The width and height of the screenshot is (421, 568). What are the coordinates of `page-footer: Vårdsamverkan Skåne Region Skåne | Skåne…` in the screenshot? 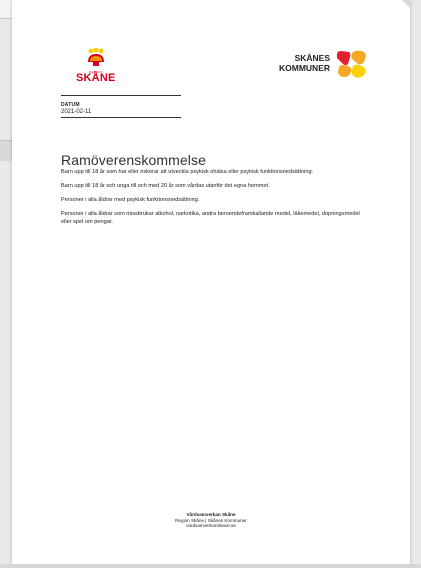 It's located at (211, 520).